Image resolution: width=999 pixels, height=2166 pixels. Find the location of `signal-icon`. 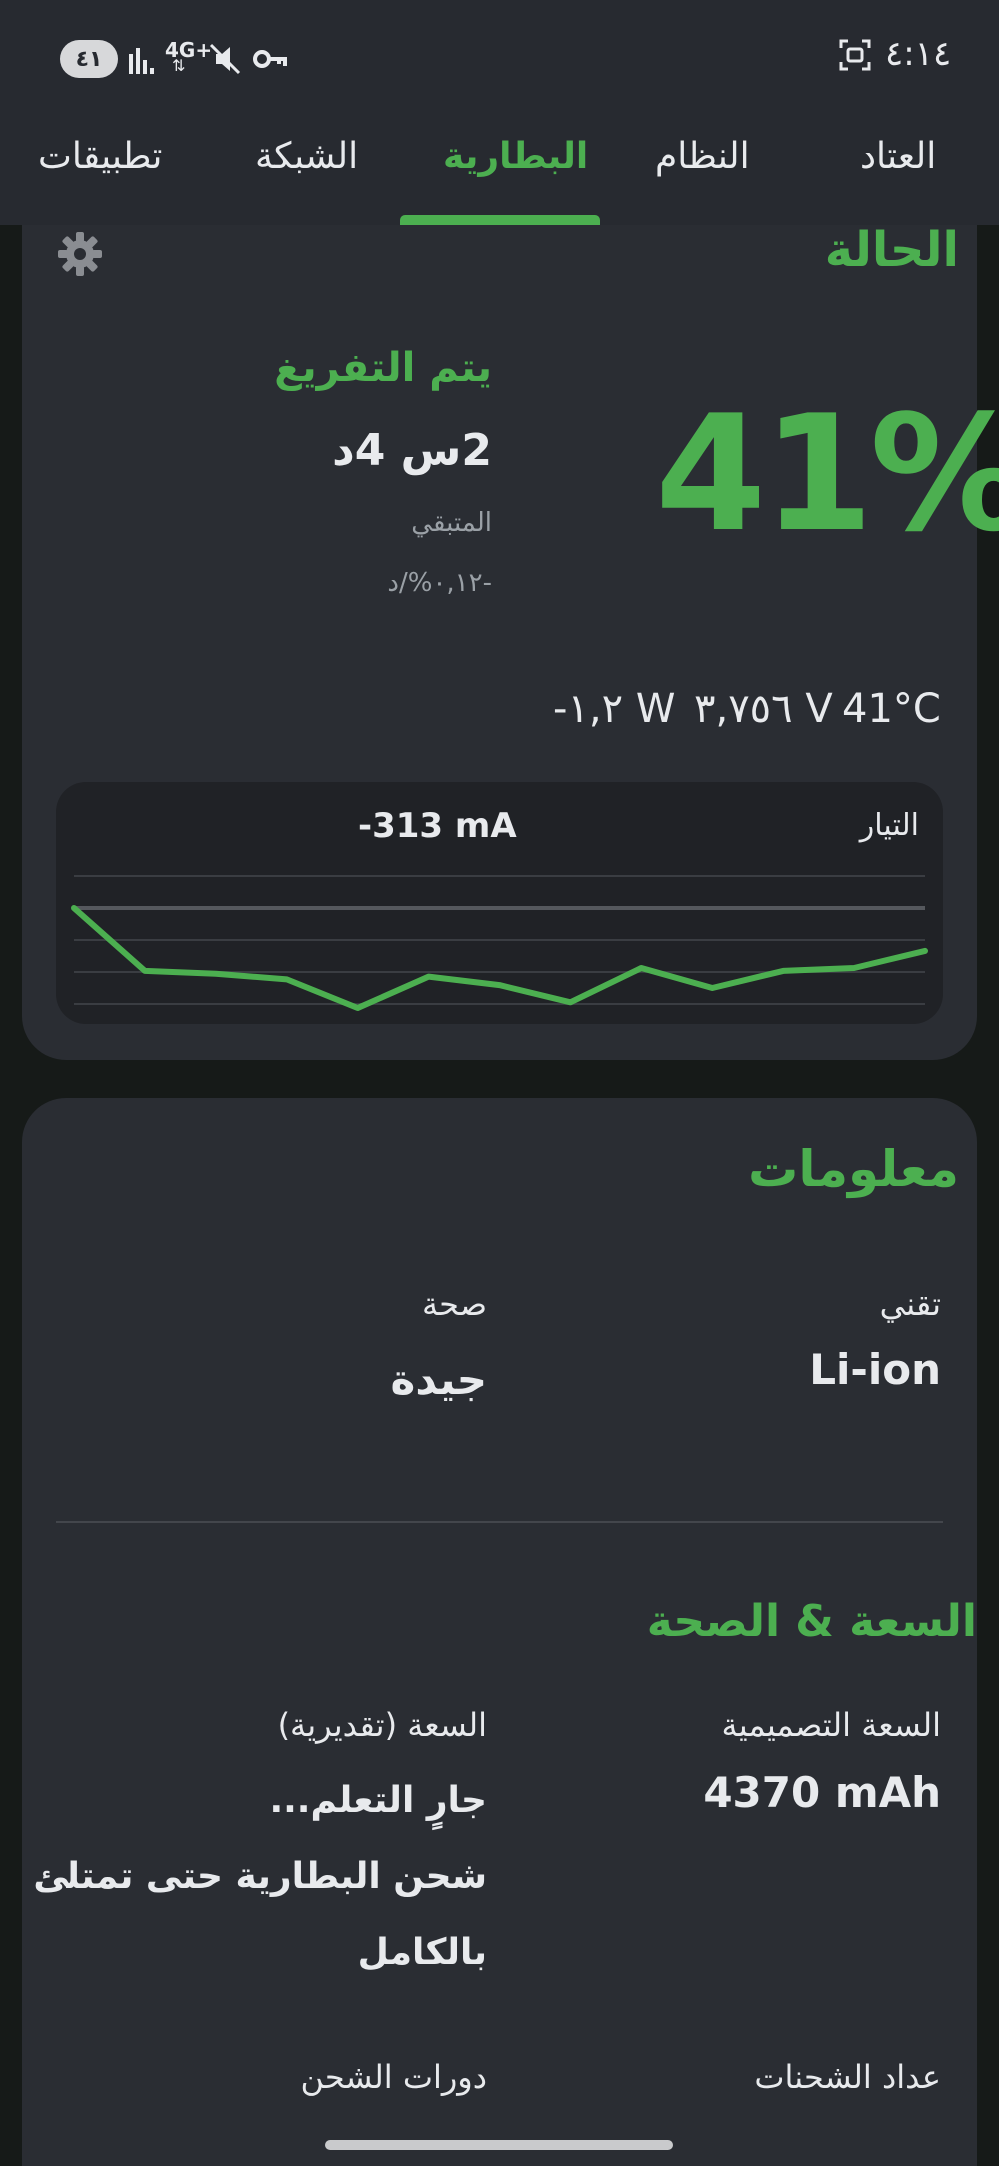

signal-icon is located at coordinates (141, 61).